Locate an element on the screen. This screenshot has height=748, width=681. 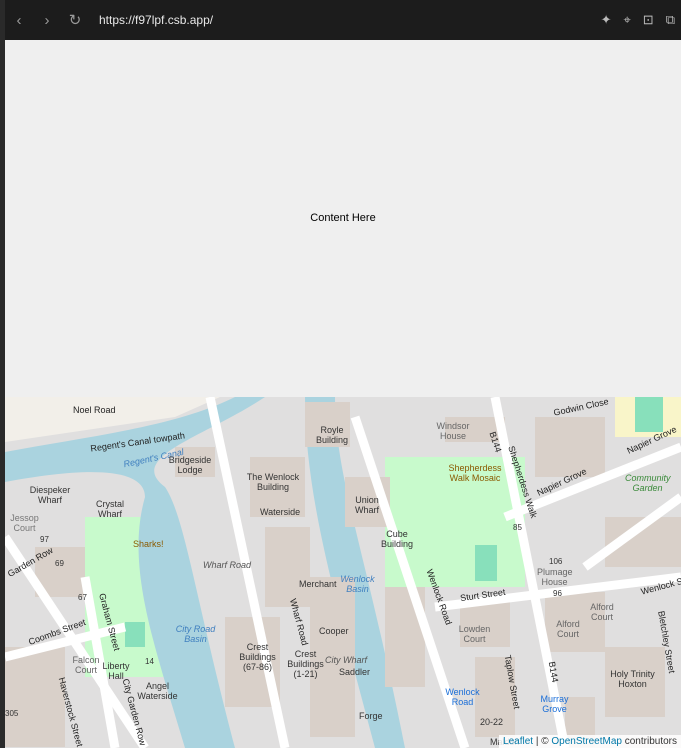
map-label: The Wenlock Building is located at coordinates (273, 482).